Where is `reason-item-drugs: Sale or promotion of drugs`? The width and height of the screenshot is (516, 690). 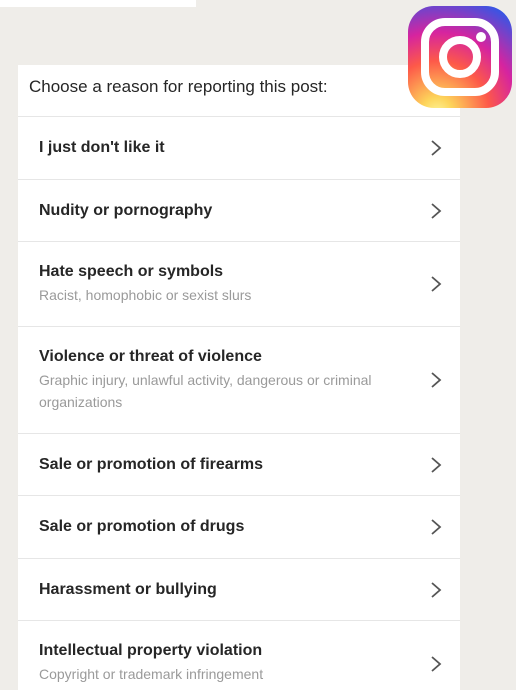
reason-item-drugs: Sale or promotion of drugs is located at coordinates (239, 527).